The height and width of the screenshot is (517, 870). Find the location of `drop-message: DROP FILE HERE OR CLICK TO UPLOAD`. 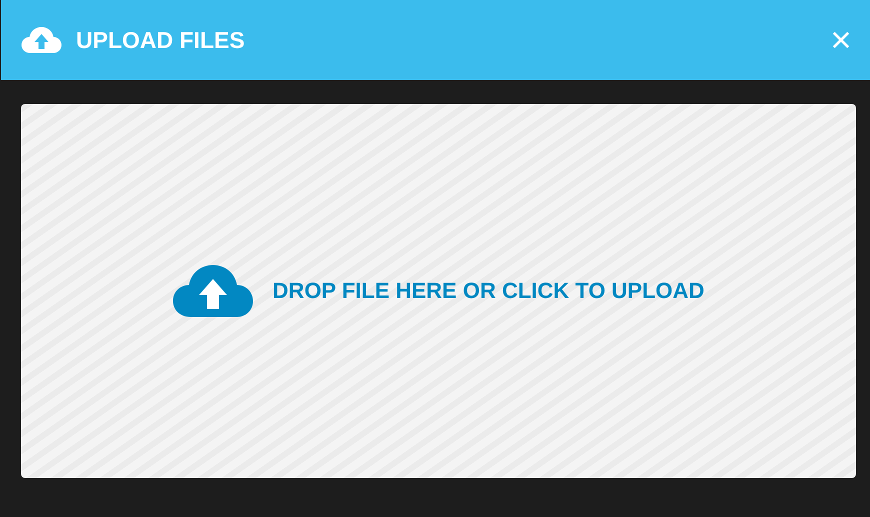

drop-message: DROP FILE HERE OR CLICK TO UPLOAD is located at coordinates (488, 291).